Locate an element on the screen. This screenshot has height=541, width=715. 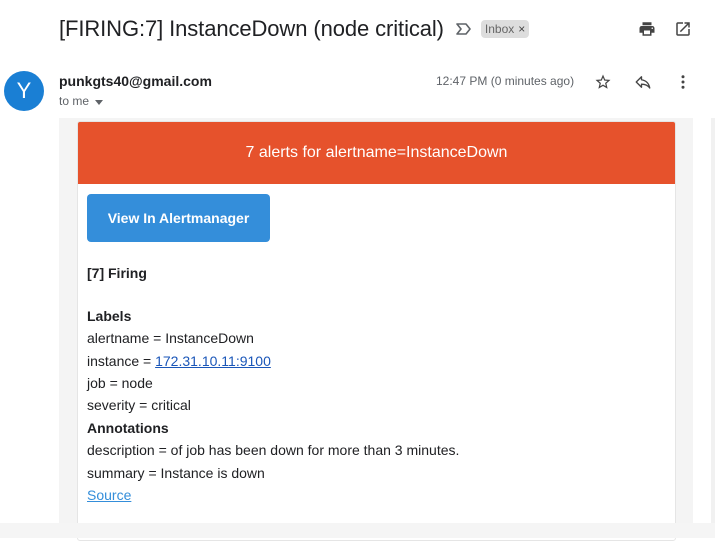
source-link: Source is located at coordinates (109, 495).